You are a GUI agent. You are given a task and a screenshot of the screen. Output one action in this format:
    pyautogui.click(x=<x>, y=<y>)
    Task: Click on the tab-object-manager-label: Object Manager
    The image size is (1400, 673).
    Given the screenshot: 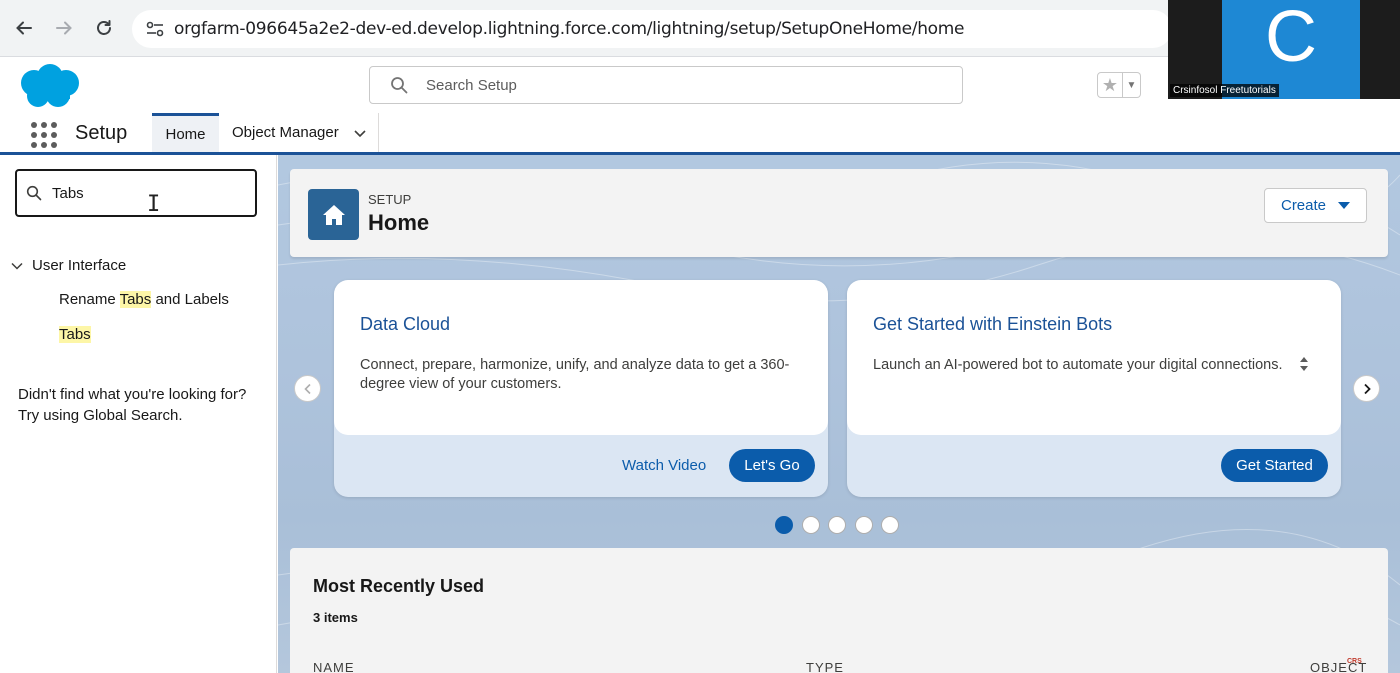 What is the action you would take?
    pyautogui.click(x=285, y=132)
    